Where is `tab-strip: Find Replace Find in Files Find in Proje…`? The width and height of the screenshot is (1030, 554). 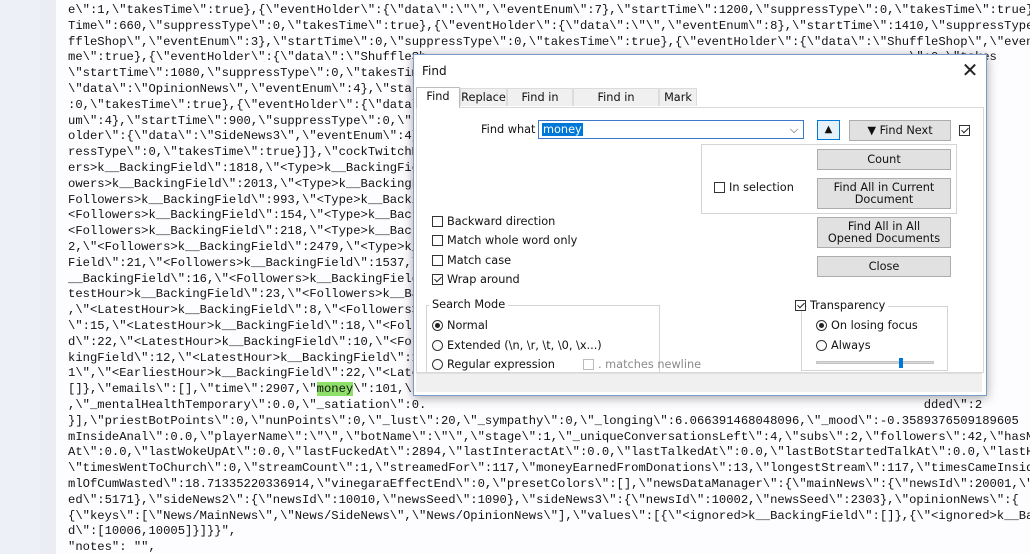
tab-strip: Find Replace Find in Files Find in Proje… is located at coordinates (700, 104).